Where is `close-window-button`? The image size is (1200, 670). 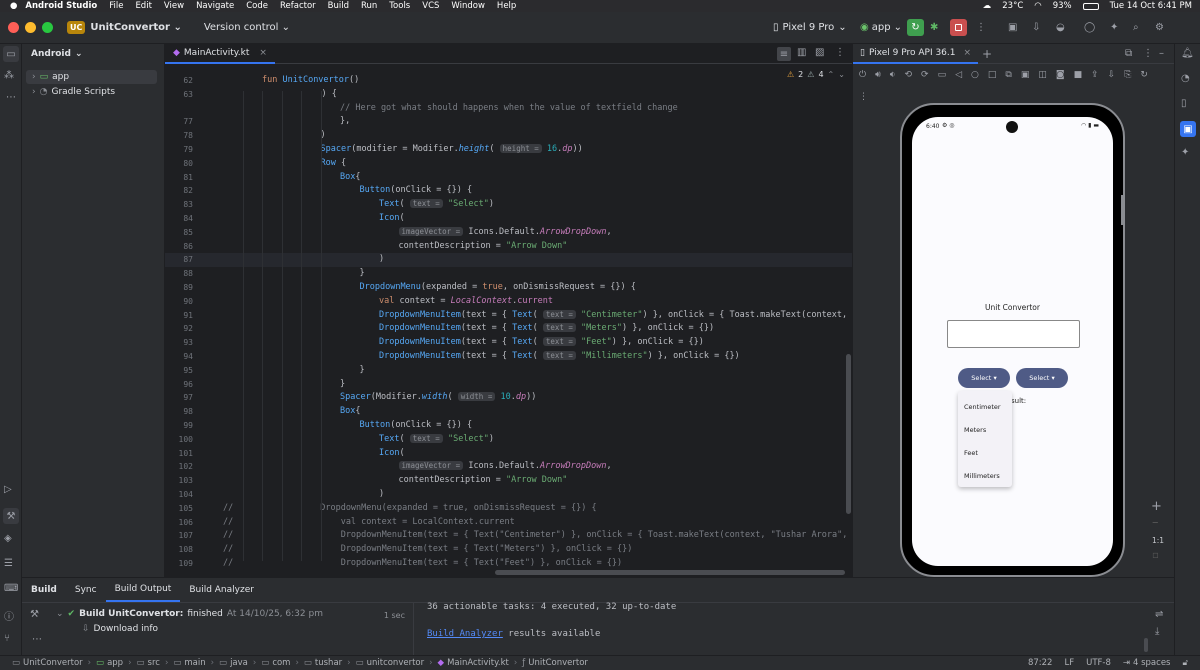
close-window-button is located at coordinates (13, 27).